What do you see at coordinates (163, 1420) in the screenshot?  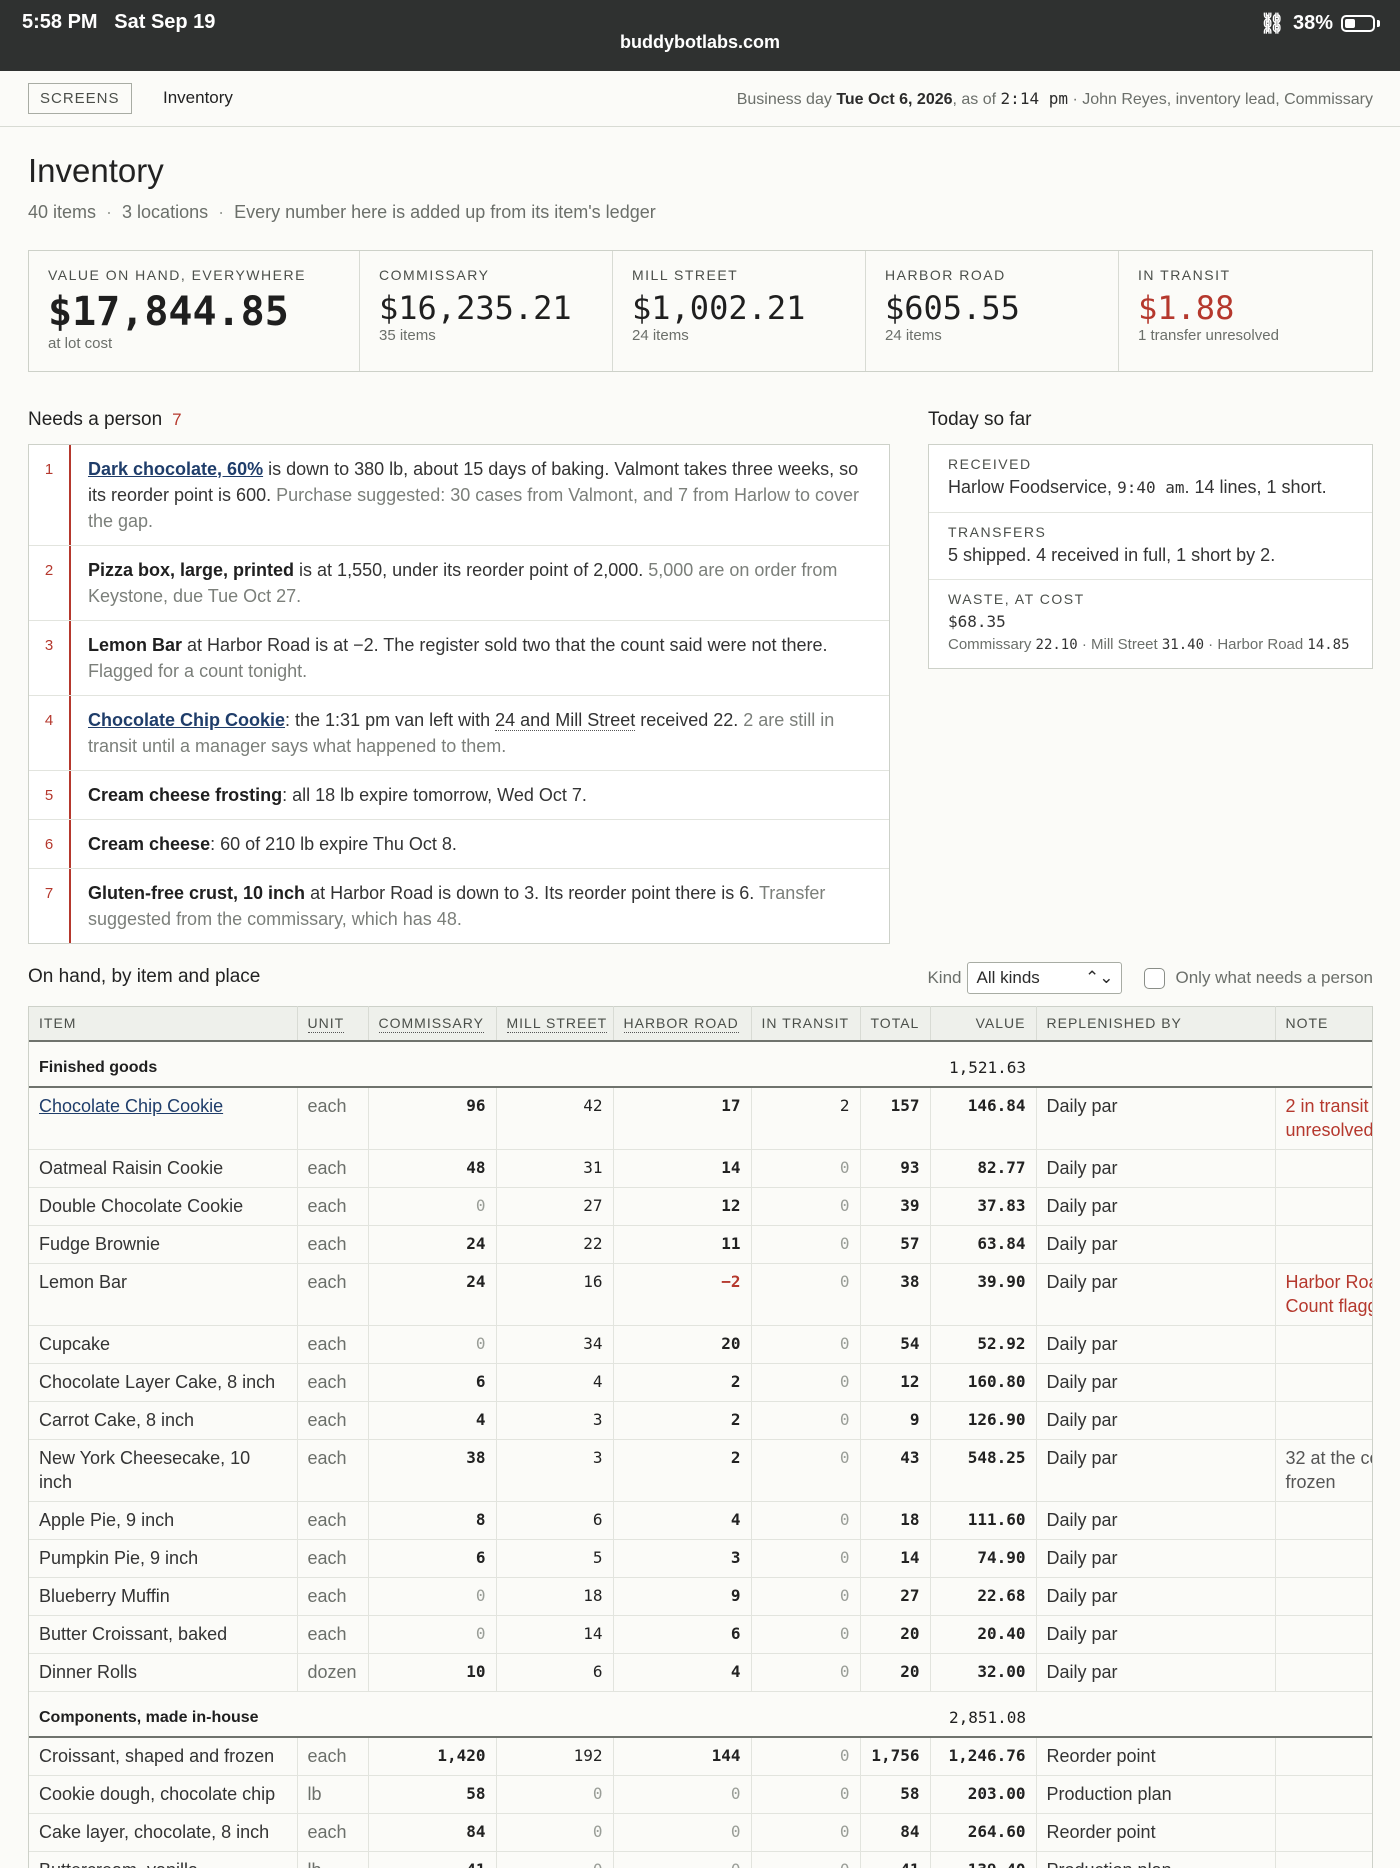 I see `item-name: Carrot Cake, 8 inch` at bounding box center [163, 1420].